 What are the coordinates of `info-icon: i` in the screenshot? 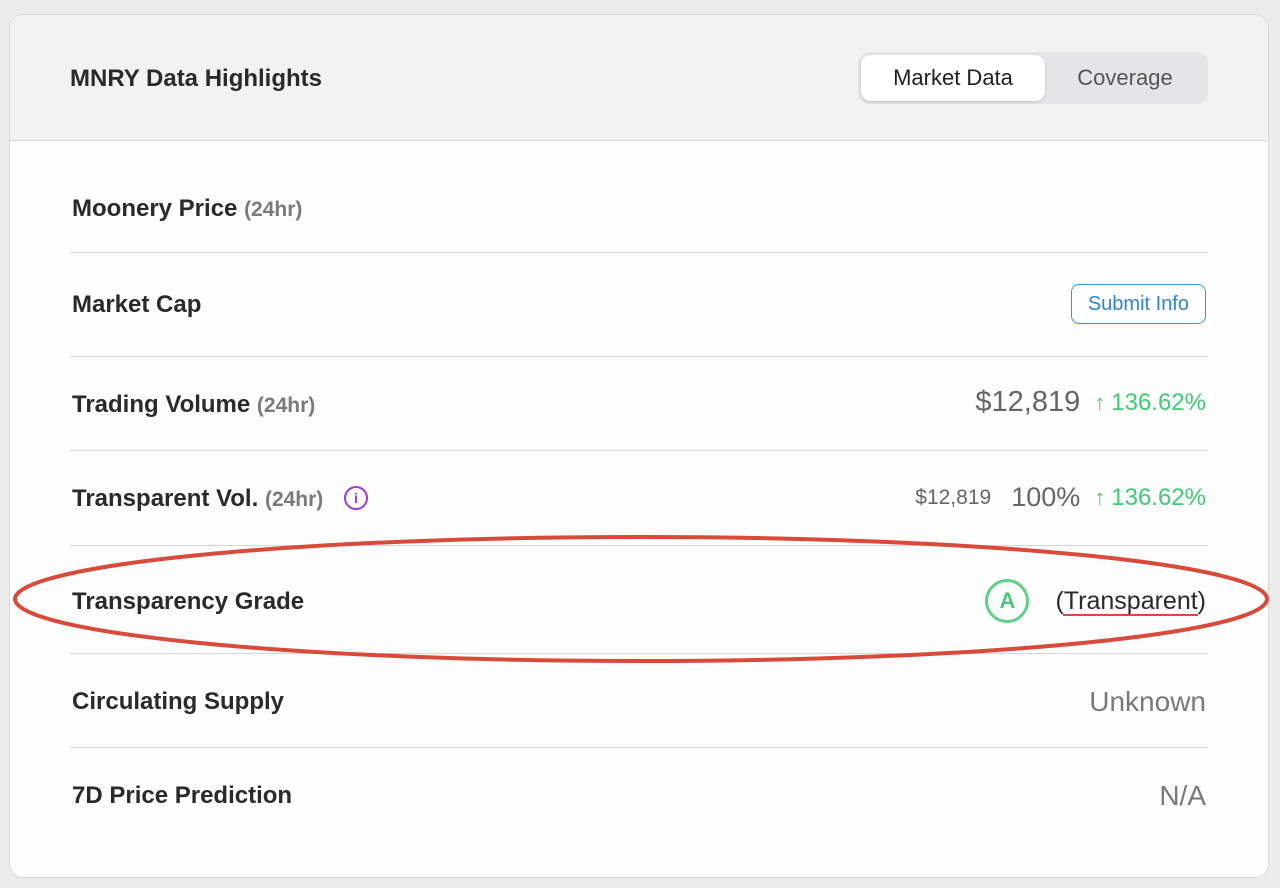 It's located at (355, 497).